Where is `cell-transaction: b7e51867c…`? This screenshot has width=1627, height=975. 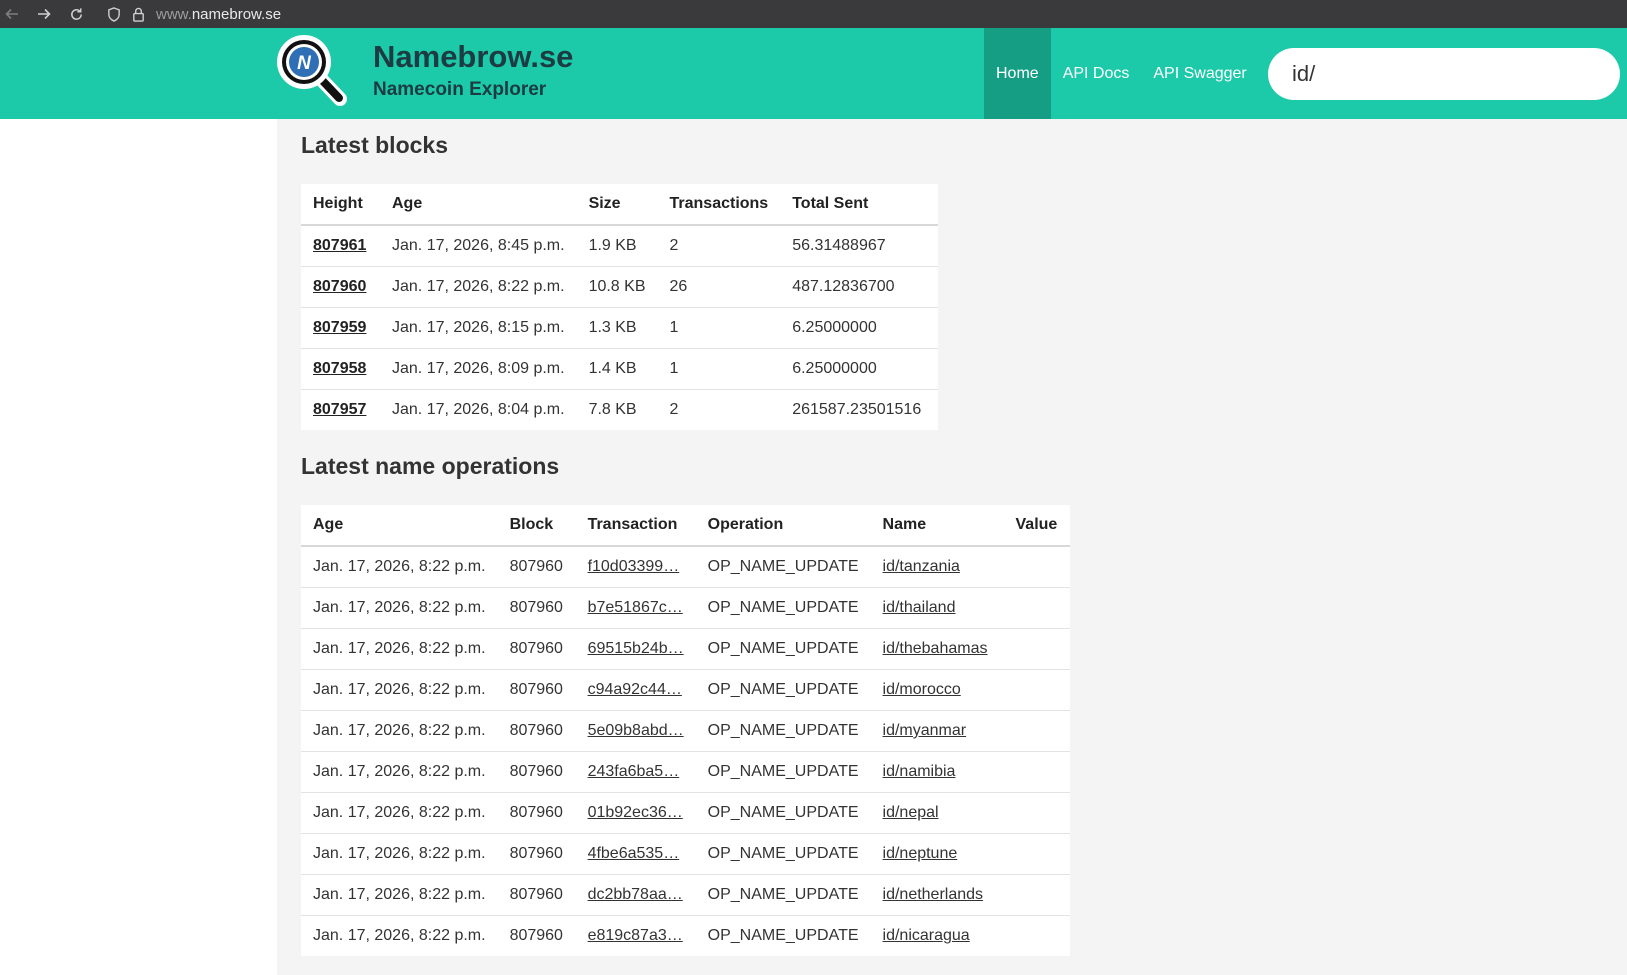
cell-transaction: b7e51867c… is located at coordinates (635, 608).